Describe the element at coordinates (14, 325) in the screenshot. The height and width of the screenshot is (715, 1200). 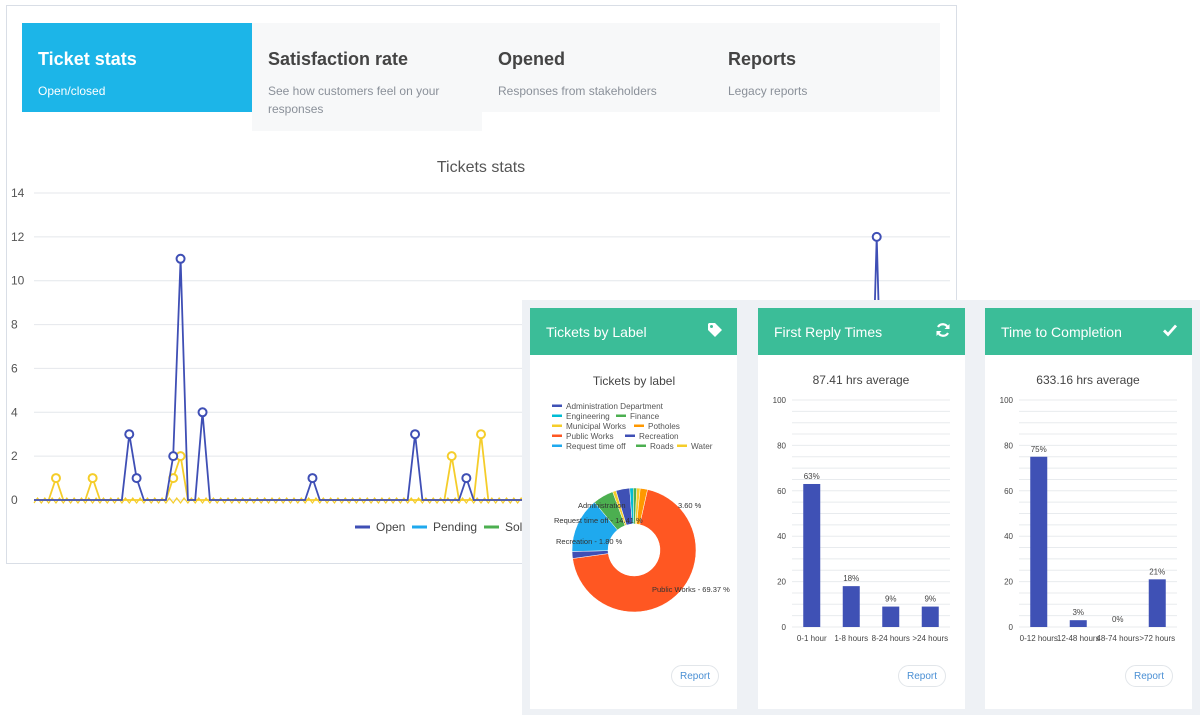
I see `y-tick-label: 8` at that location.